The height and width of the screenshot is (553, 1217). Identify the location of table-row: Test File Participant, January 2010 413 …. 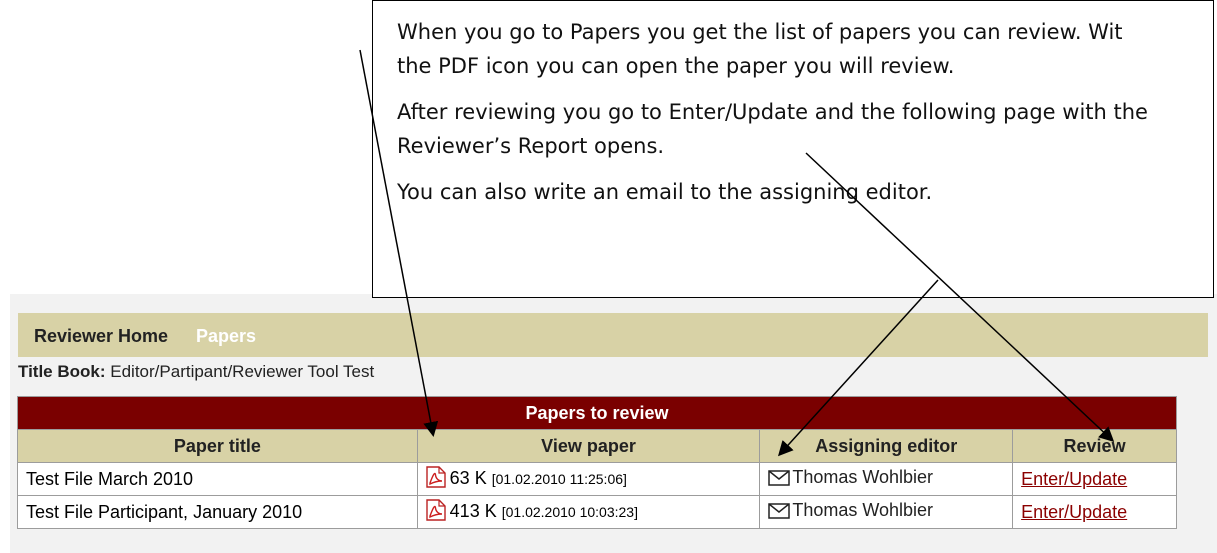
(597, 512).